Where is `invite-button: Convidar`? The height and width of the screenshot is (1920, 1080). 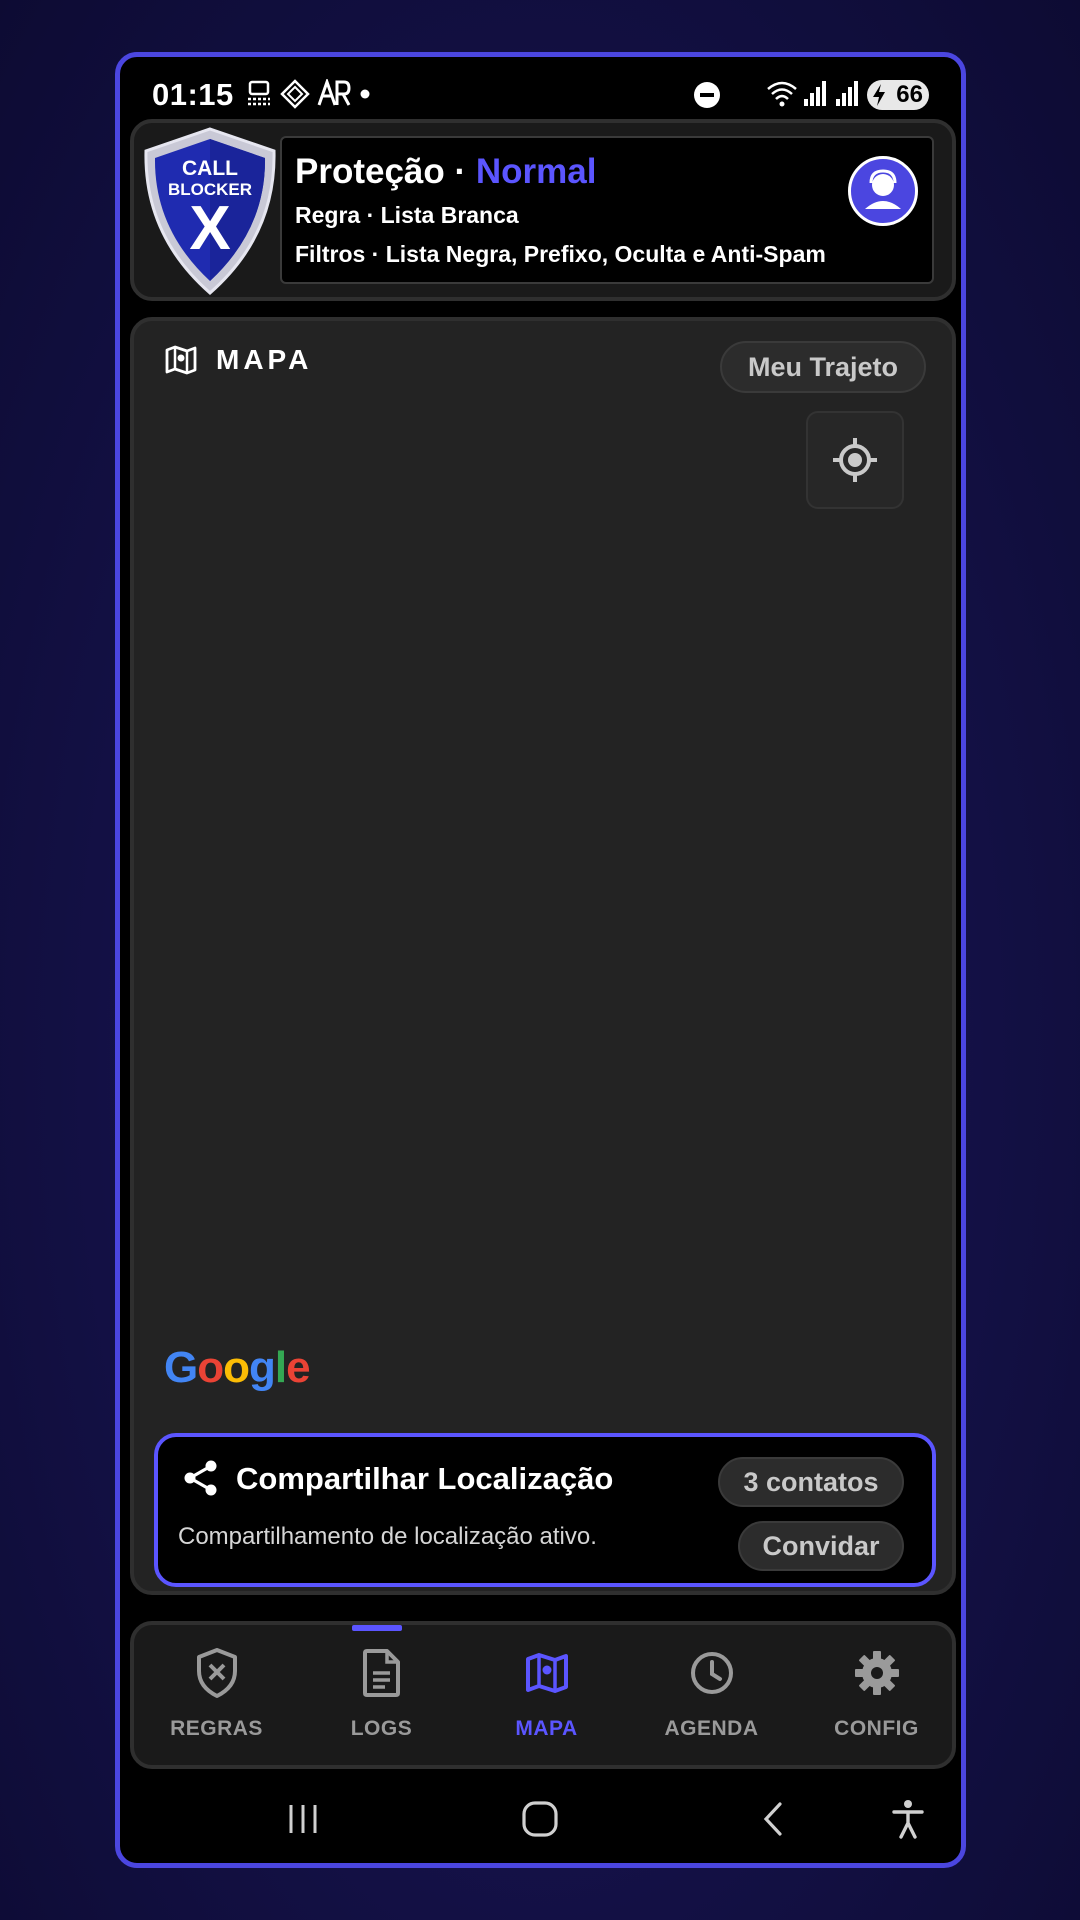 invite-button: Convidar is located at coordinates (821, 1546).